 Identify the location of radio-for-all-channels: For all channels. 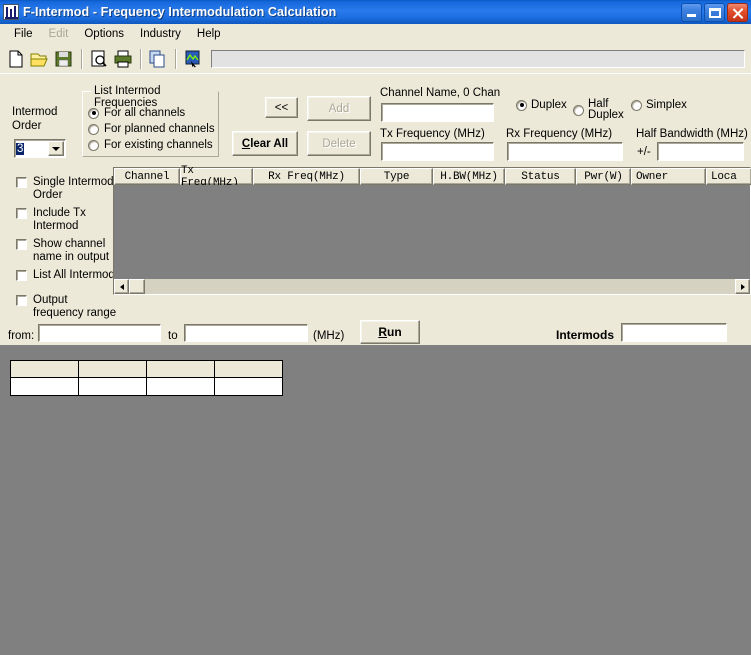
(136, 113).